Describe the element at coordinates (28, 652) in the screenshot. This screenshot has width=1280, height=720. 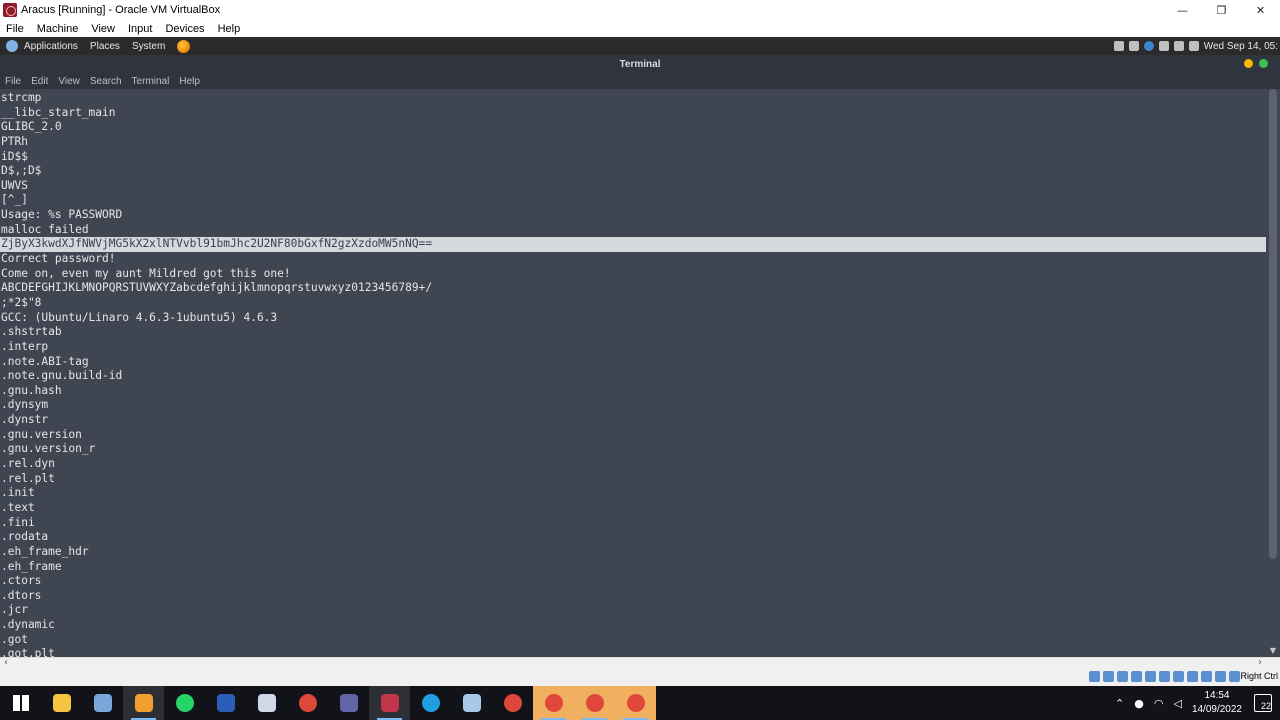
I see `terminal-line: .got.plt` at that location.